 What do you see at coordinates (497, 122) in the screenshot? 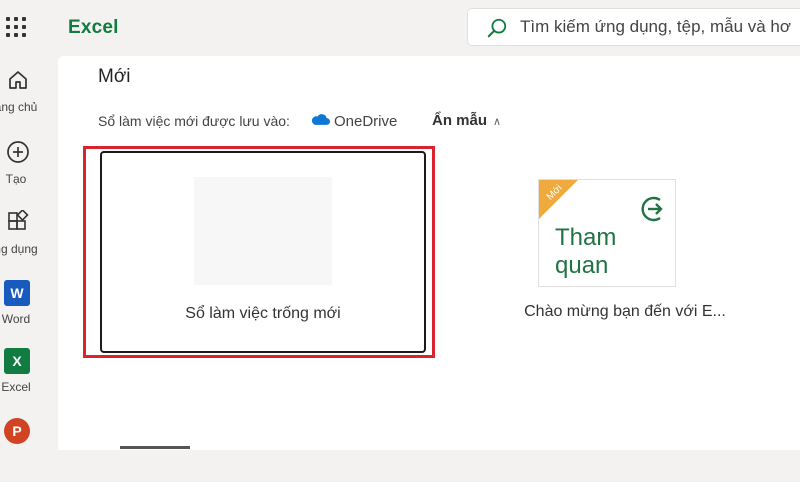
I see `chevron-up-icon: ∧` at bounding box center [497, 122].